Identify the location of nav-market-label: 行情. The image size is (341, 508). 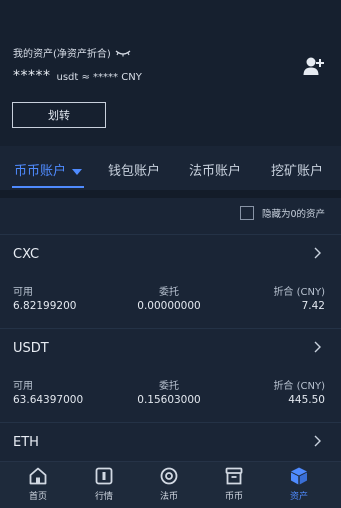
(103, 497).